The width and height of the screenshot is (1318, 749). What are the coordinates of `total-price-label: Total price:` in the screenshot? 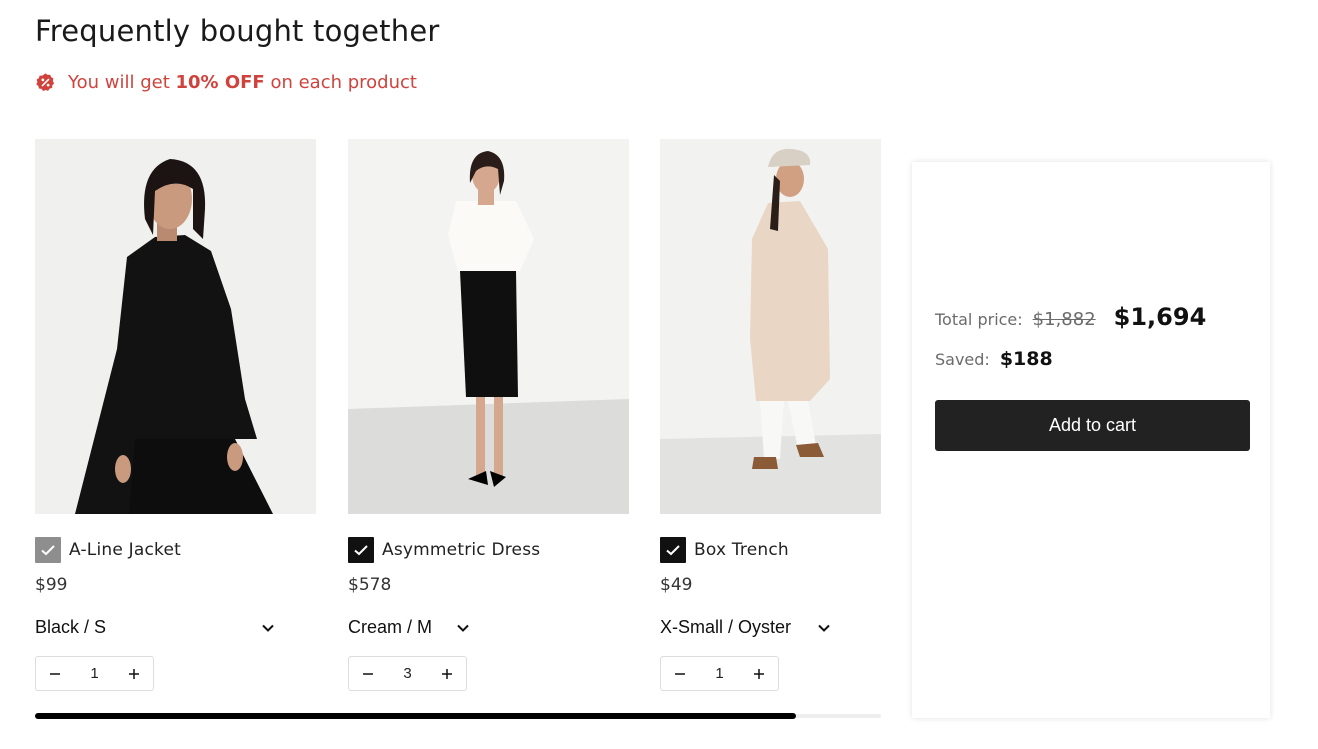 It's located at (979, 319).